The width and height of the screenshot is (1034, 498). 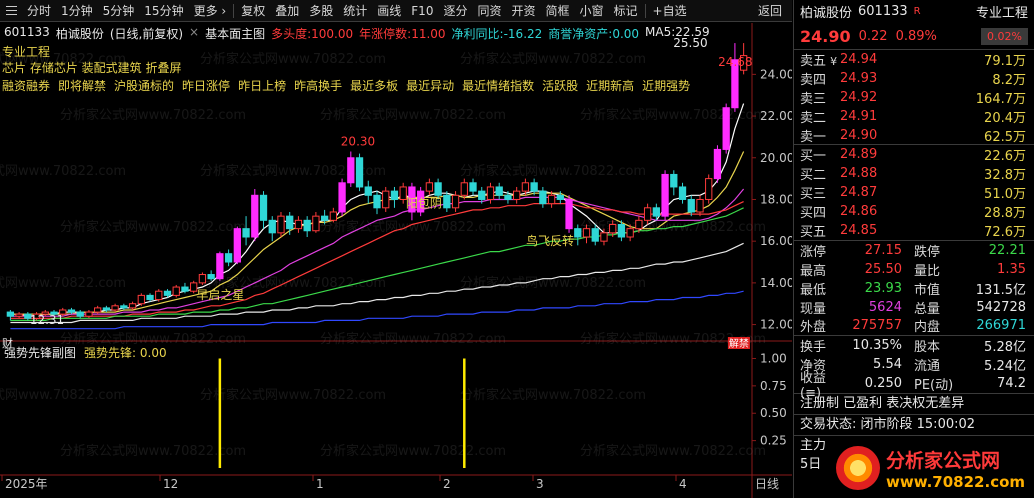 I want to click on status-tag: 融资融券, so click(x=26, y=85).